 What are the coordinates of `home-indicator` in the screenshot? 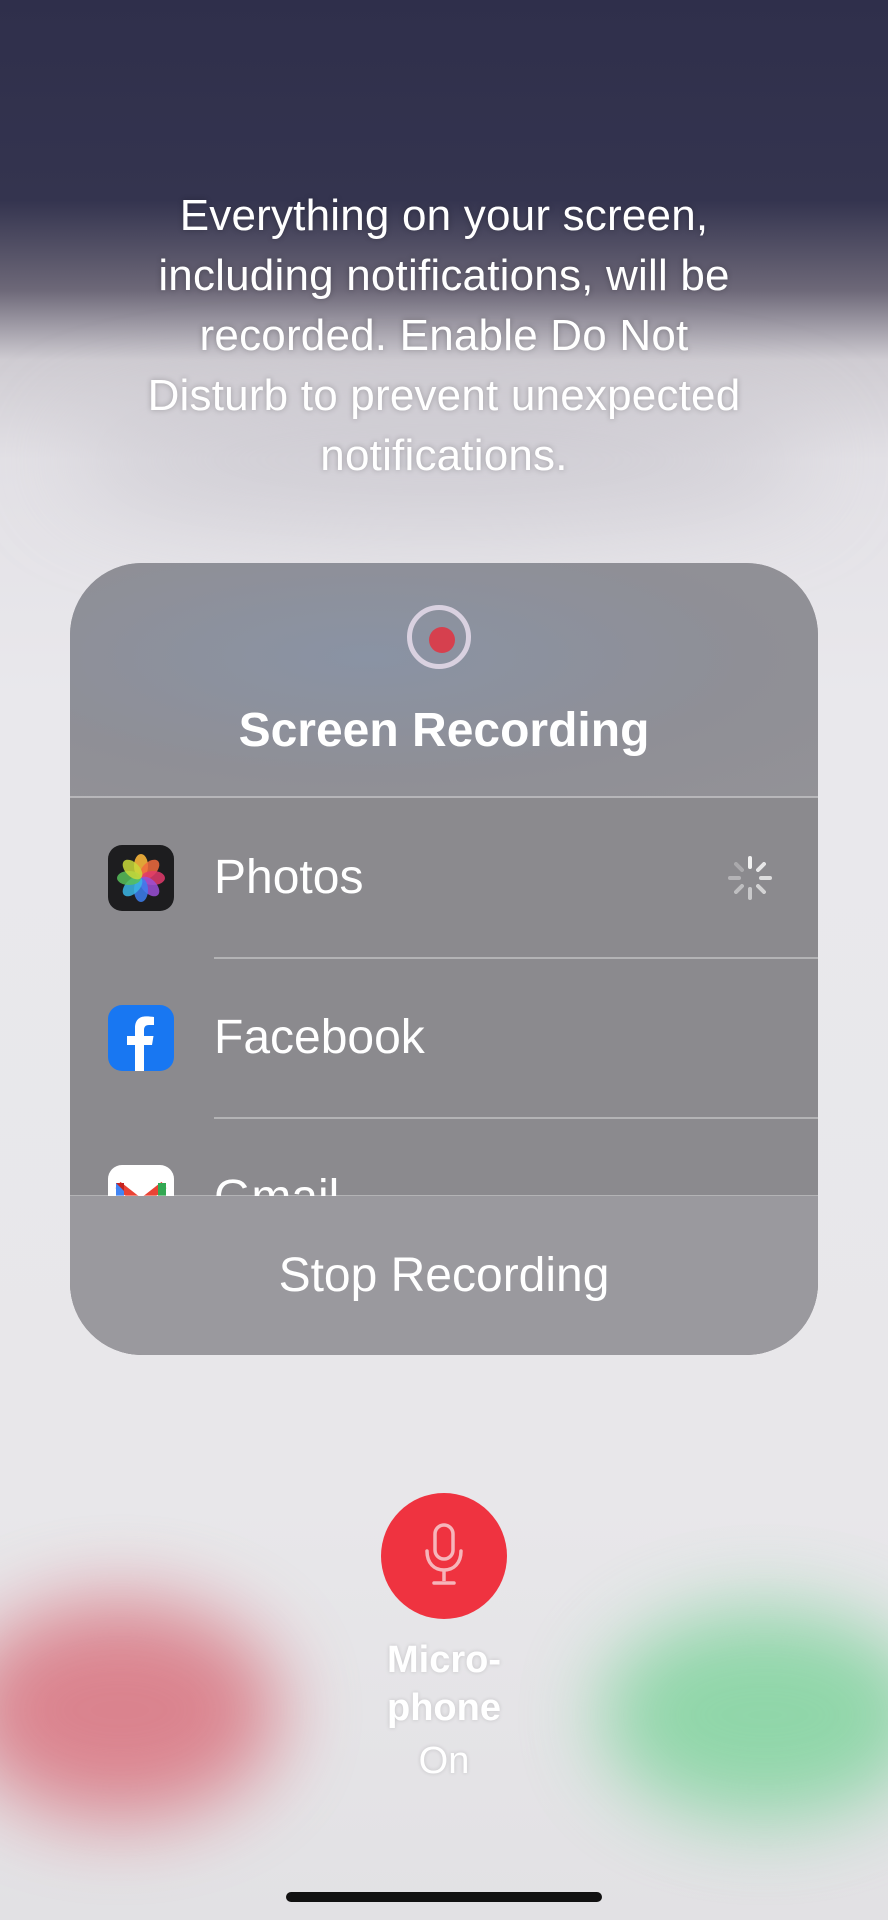 It's located at (444, 1897).